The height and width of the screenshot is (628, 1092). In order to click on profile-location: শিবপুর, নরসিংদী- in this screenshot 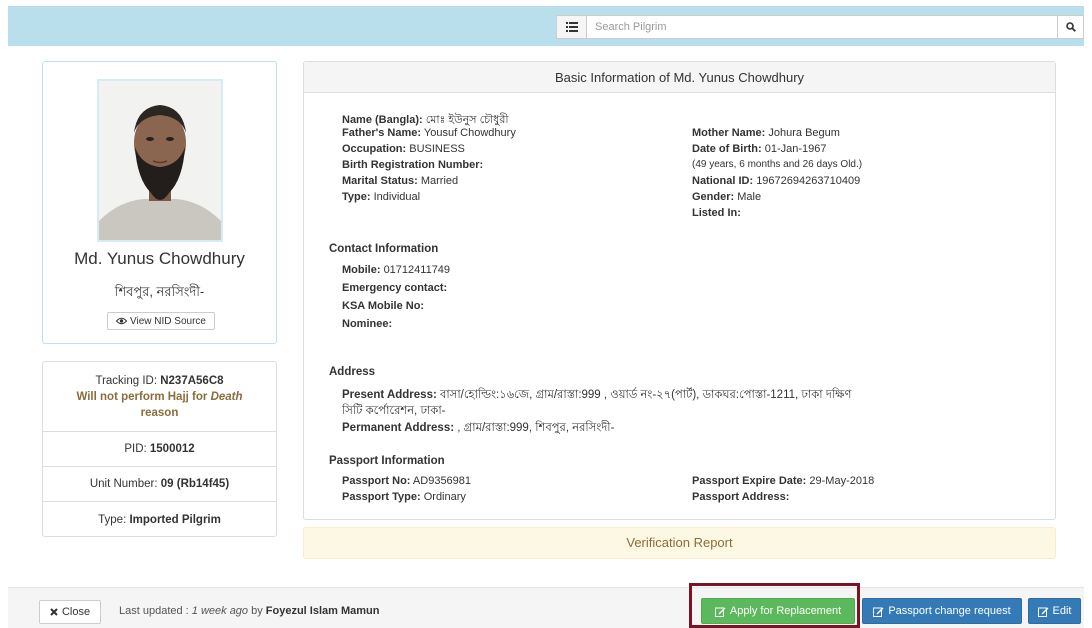, I will do `click(159, 291)`.